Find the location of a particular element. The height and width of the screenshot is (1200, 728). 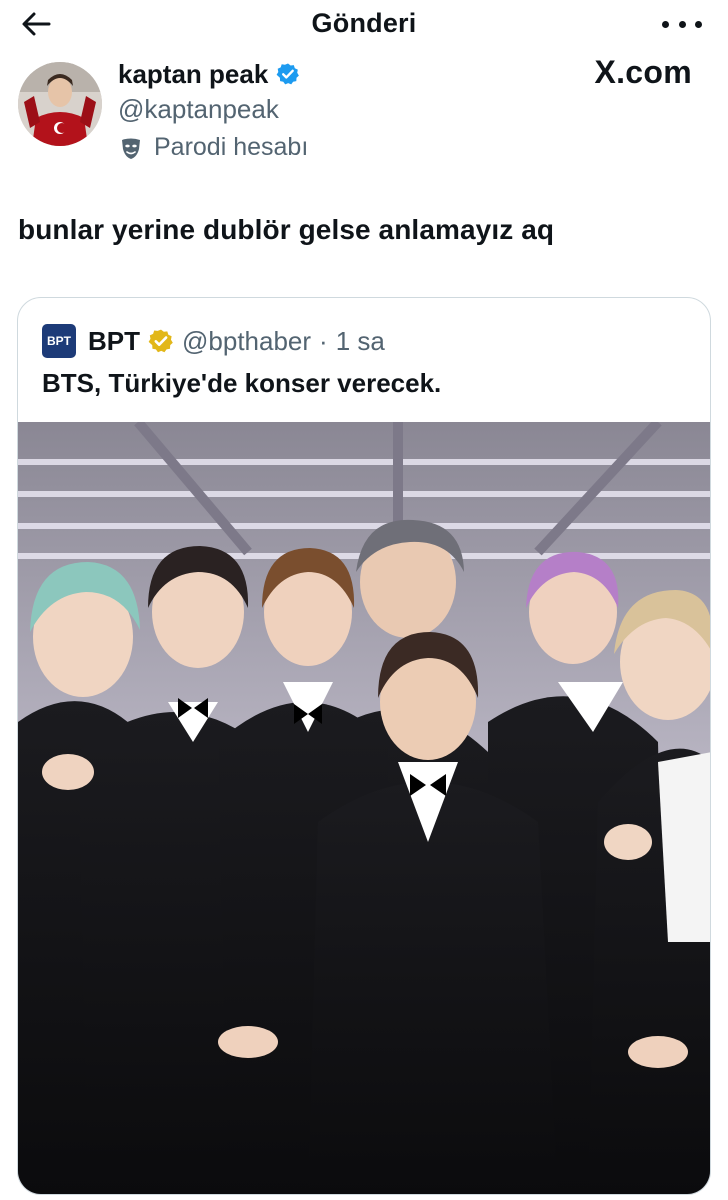

top-bar: Gönderi is located at coordinates (364, 25).